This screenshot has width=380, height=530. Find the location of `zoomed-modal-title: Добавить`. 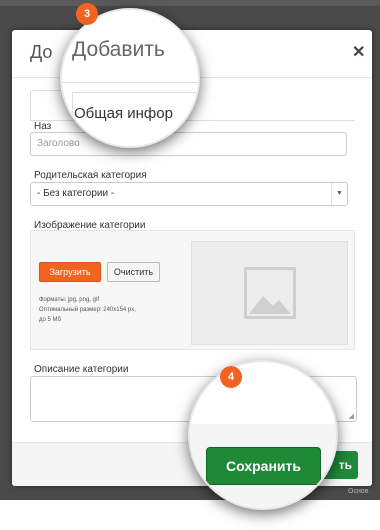

zoomed-modal-title: Добавить is located at coordinates (118, 49).